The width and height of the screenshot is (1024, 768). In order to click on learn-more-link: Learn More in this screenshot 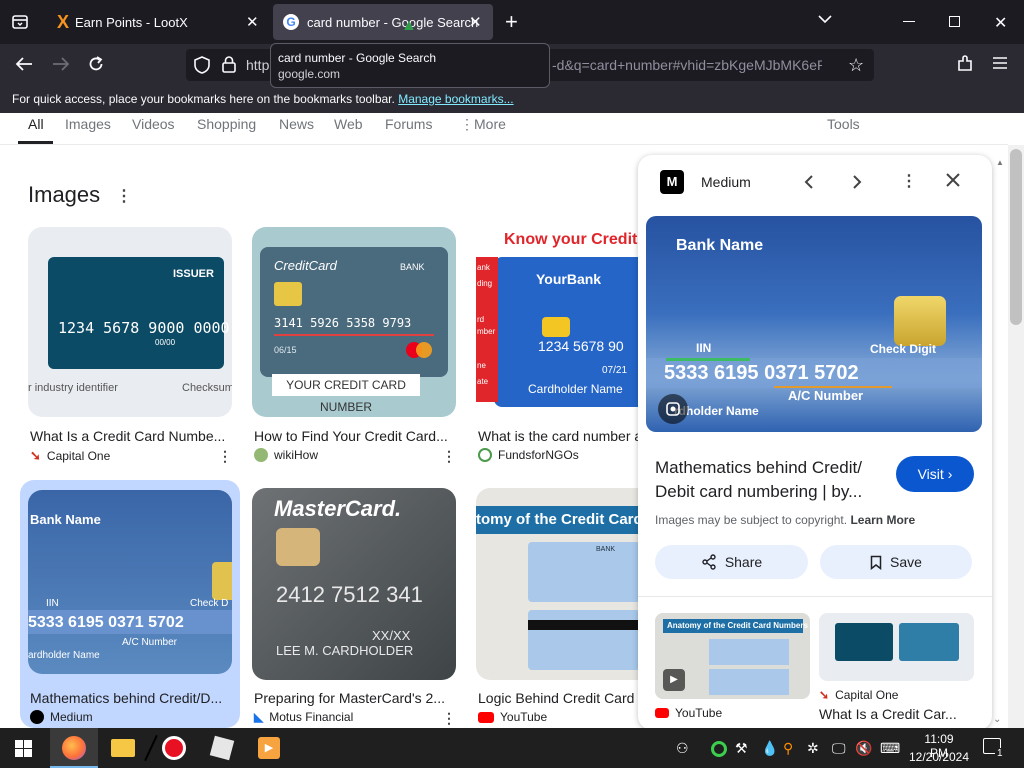, I will do `click(882, 520)`.